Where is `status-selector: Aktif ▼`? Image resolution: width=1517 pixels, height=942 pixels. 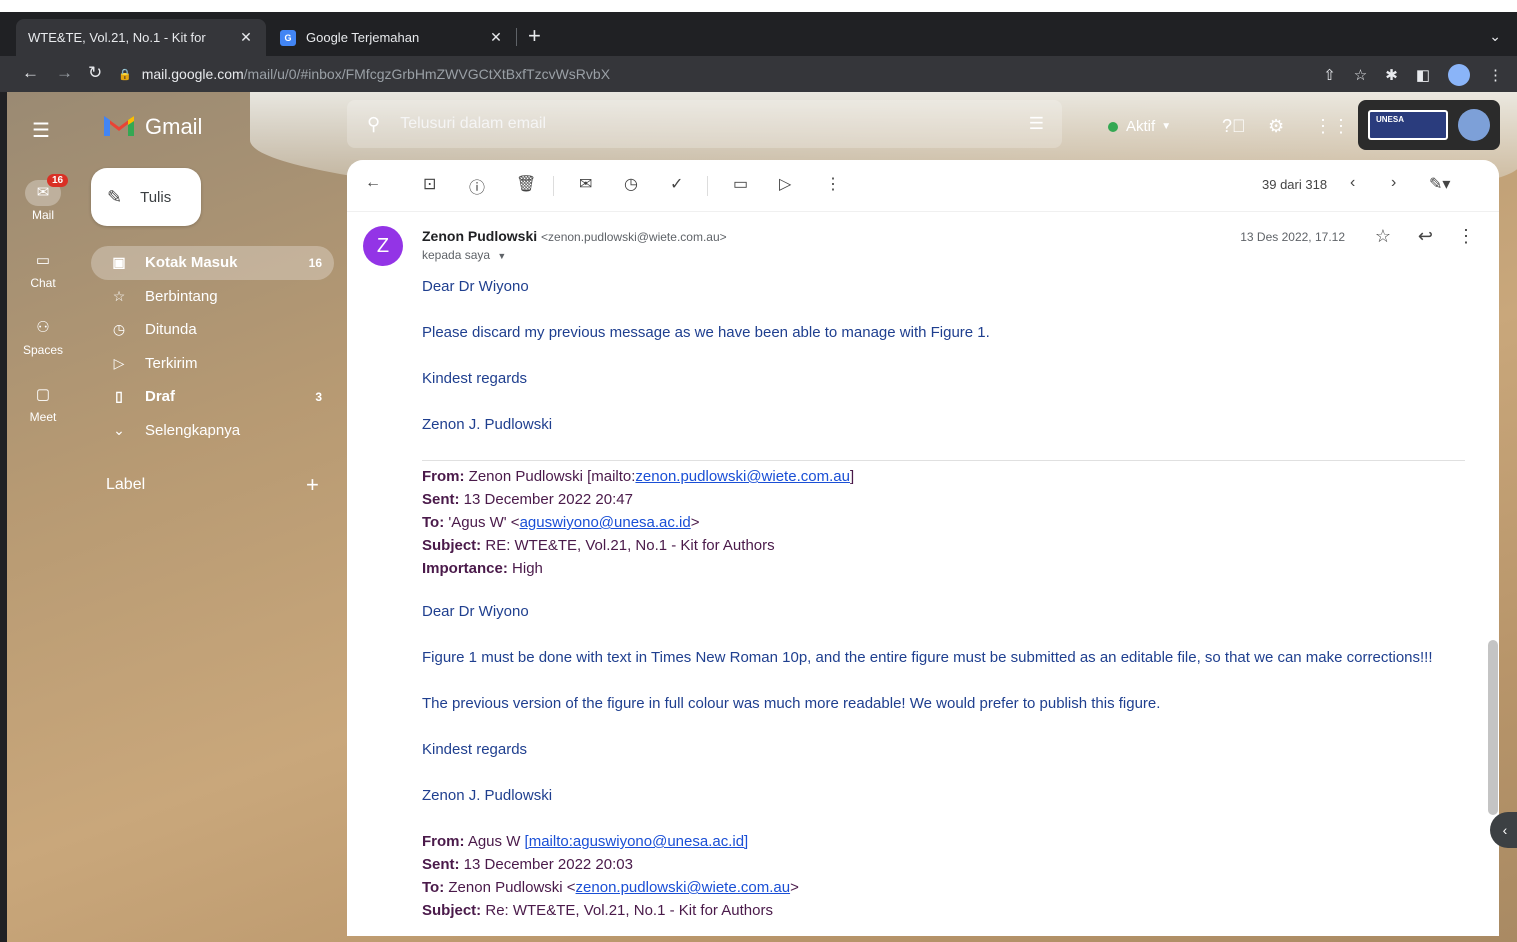
status-selector: Aktif ▼ is located at coordinates (1139, 126).